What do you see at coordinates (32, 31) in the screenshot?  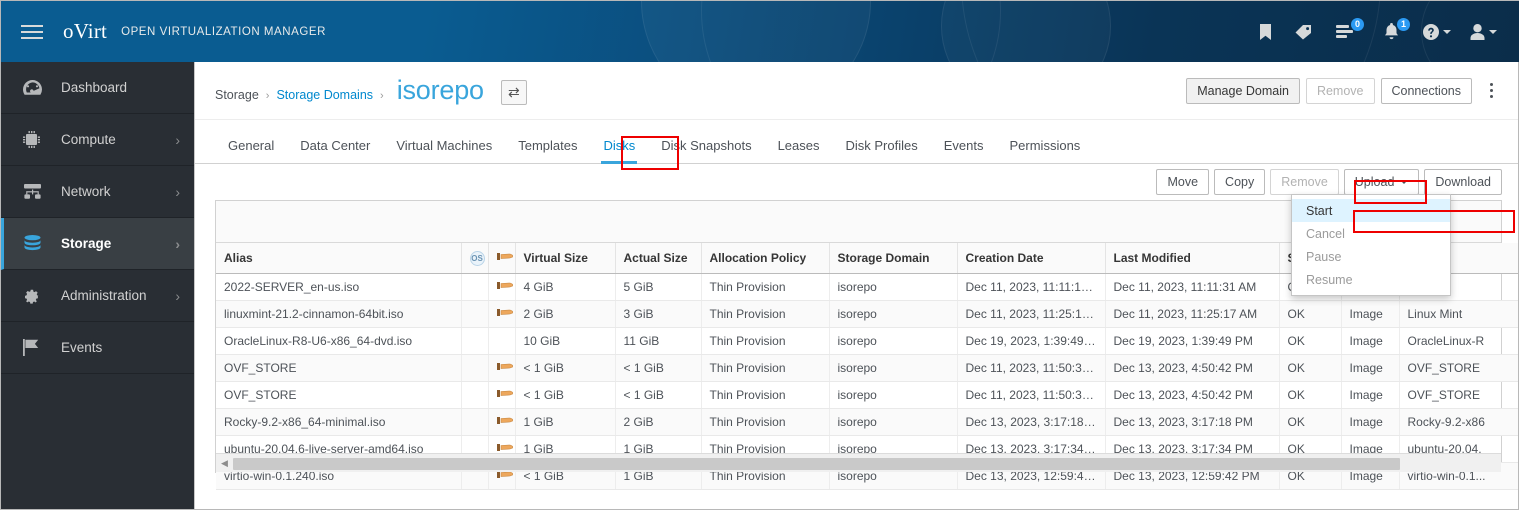 I see `hamburger-icon` at bounding box center [32, 31].